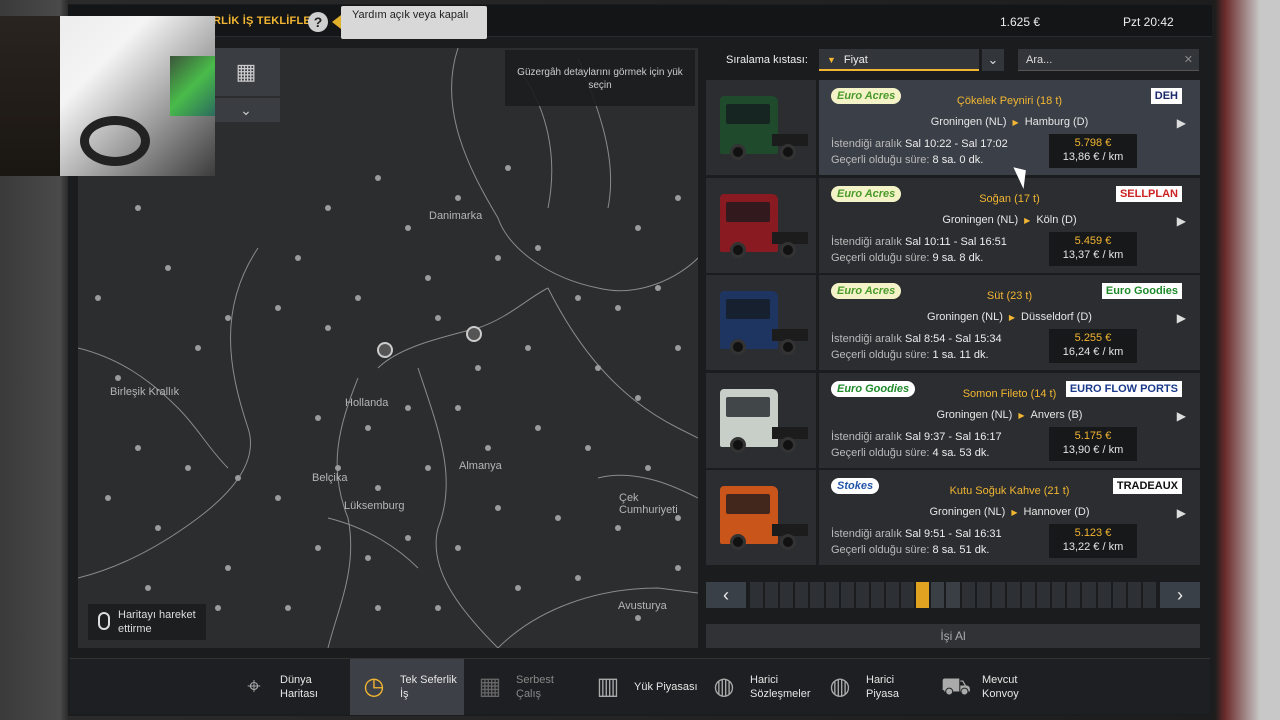 The height and width of the screenshot is (720, 1280). I want to click on nav-label-line1: Tek Seferlik, so click(428, 680).